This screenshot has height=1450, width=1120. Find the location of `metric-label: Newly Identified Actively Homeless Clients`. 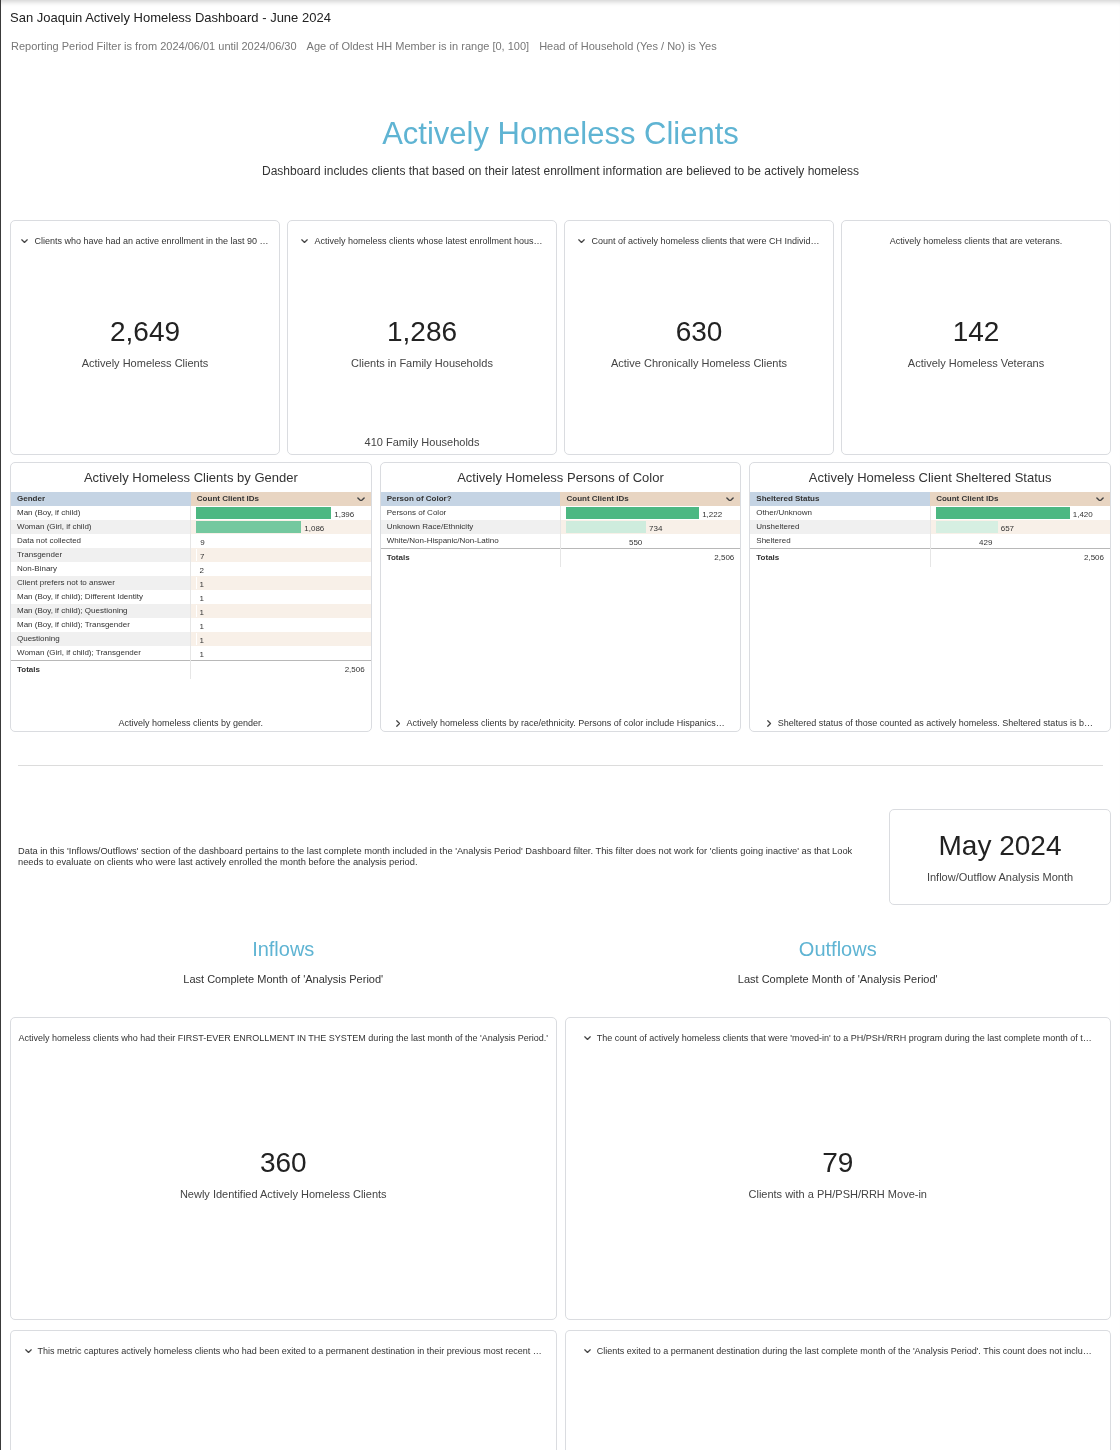

metric-label: Newly Identified Actively Homeless Clients is located at coordinates (283, 1194).